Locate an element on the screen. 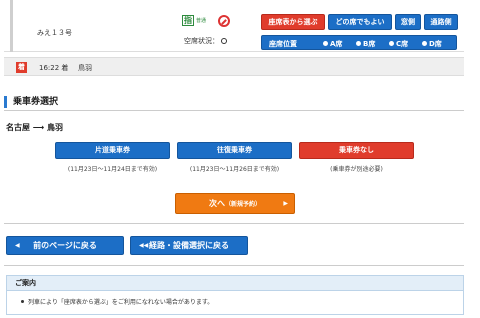 The width and height of the screenshot is (480, 318). vacancy-label: 空席状況： is located at coordinates (201, 41).